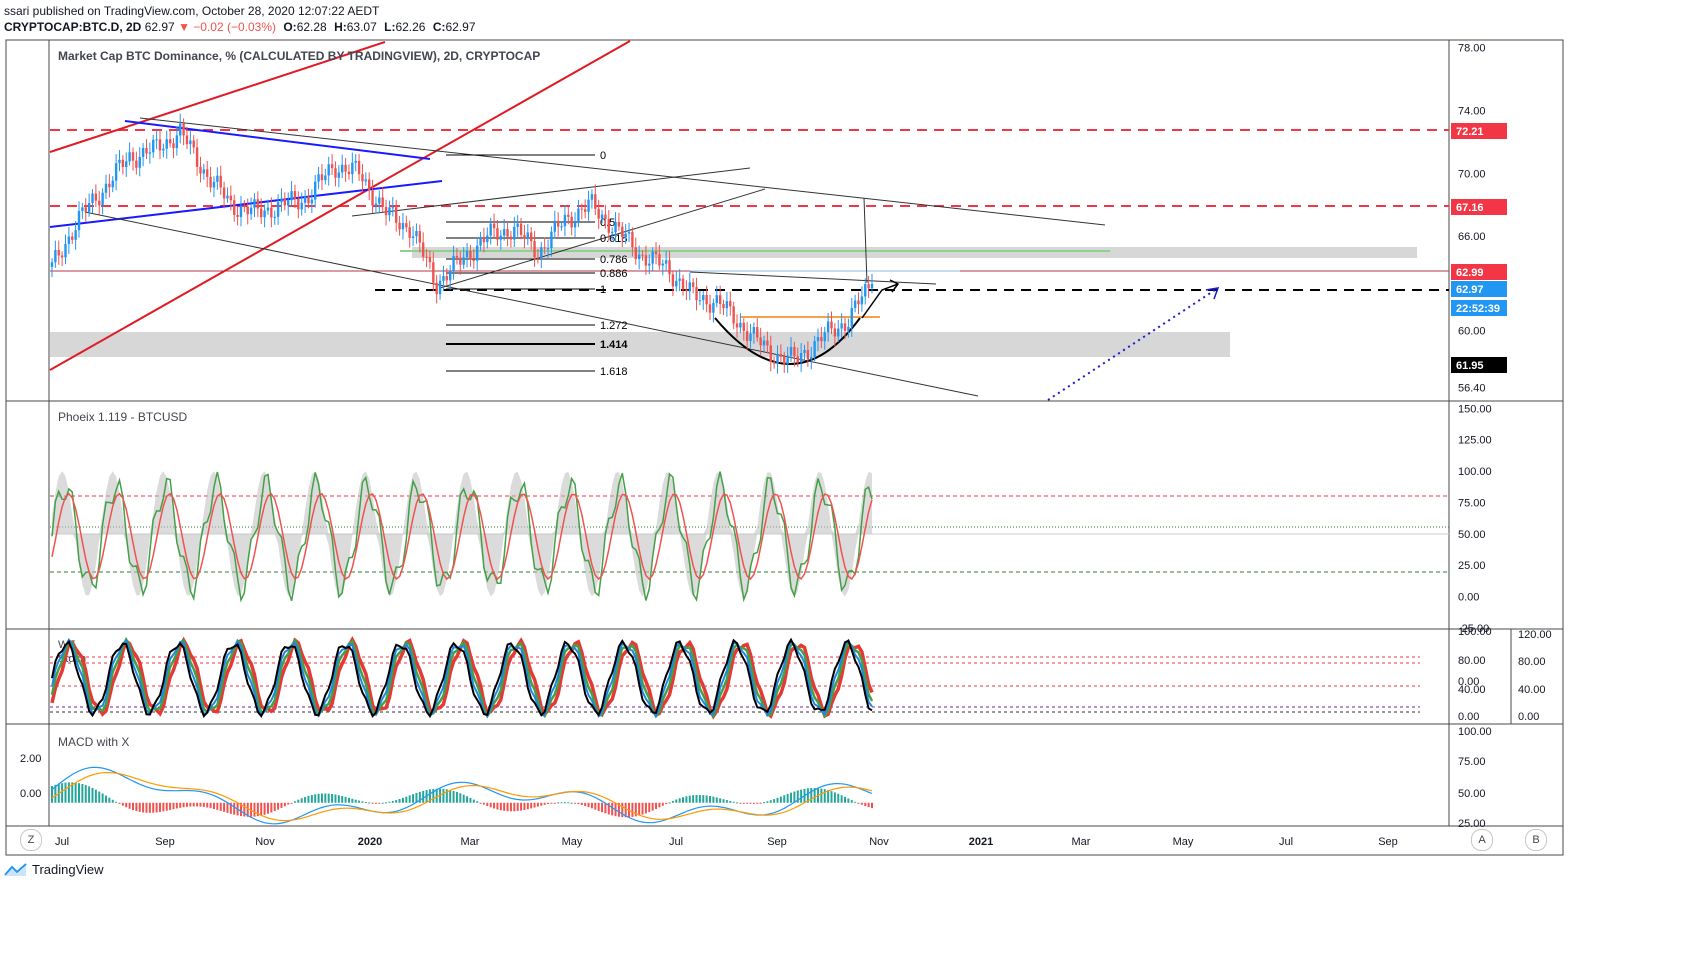 This screenshot has width=1698, height=961. I want to click on y-tick-label: 50.00, so click(1472, 794).